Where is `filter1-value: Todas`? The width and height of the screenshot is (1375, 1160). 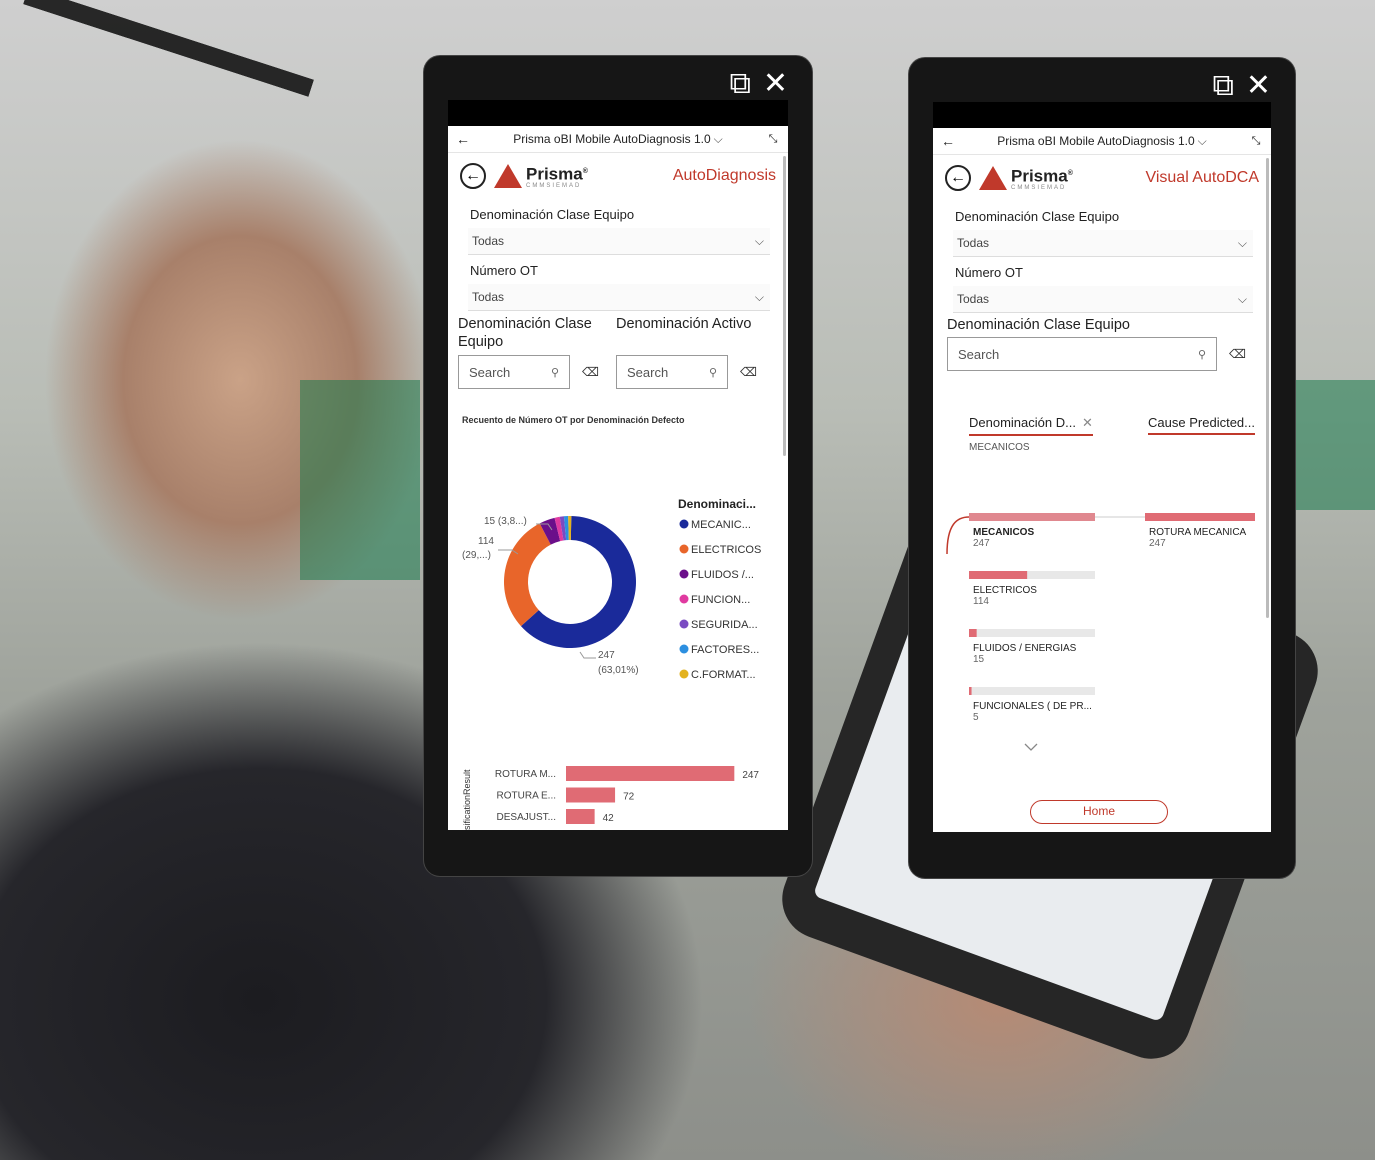 filter1-value: Todas is located at coordinates (973, 243).